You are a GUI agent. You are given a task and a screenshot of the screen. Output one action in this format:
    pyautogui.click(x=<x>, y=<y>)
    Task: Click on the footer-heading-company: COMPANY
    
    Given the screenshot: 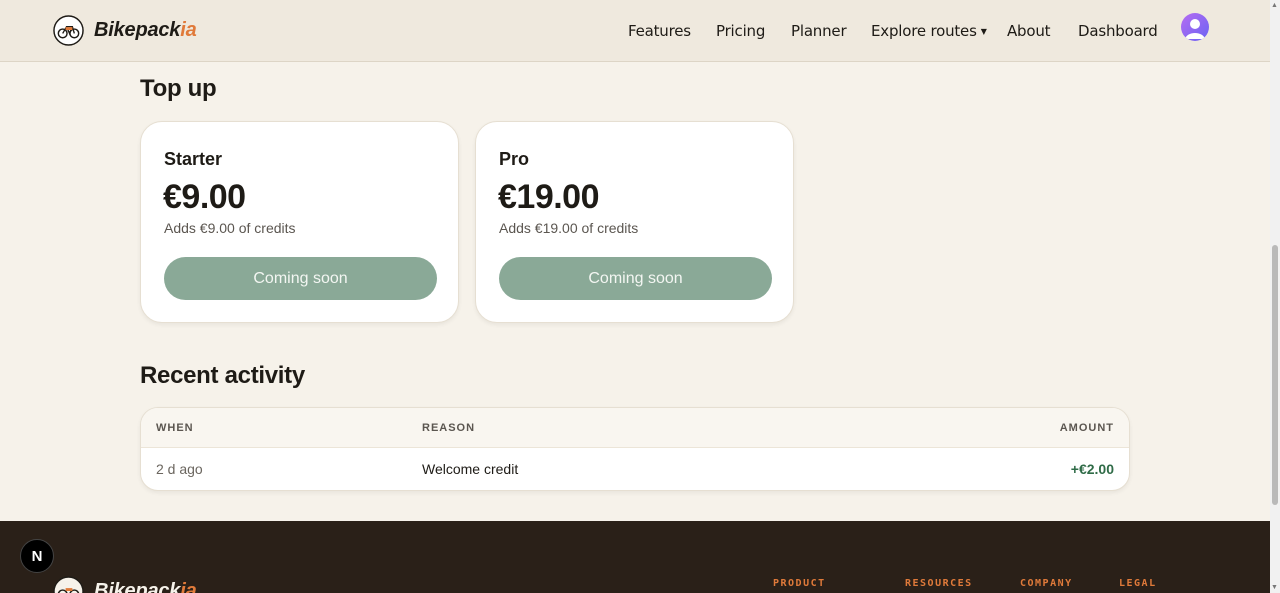 What is the action you would take?
    pyautogui.click(x=1046, y=583)
    